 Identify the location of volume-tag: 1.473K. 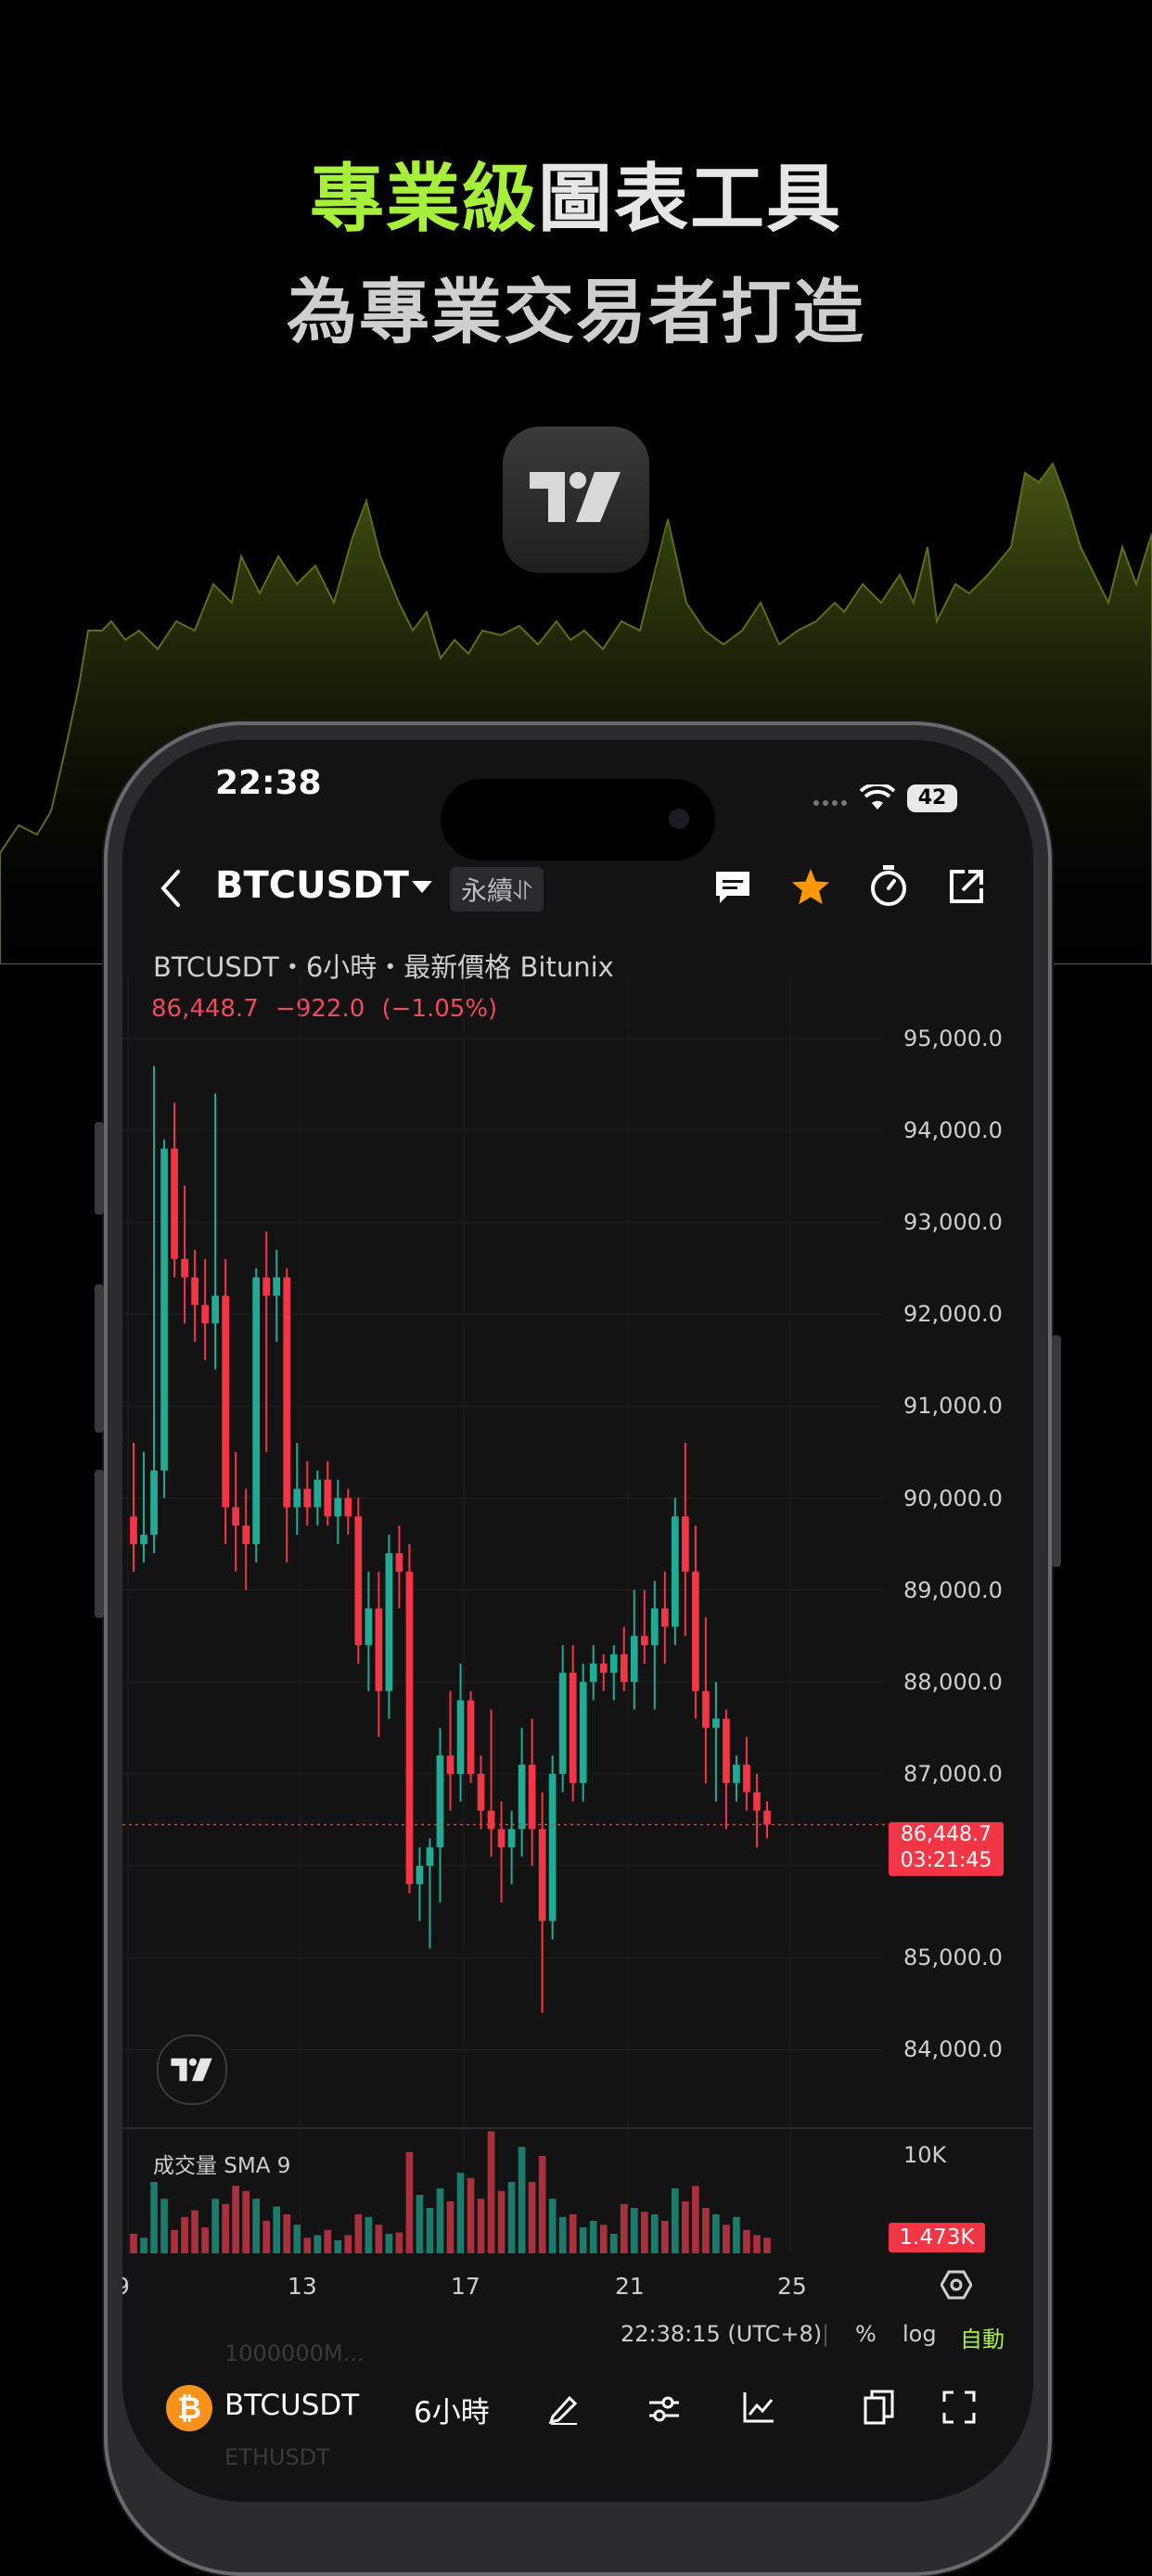
(937, 2237).